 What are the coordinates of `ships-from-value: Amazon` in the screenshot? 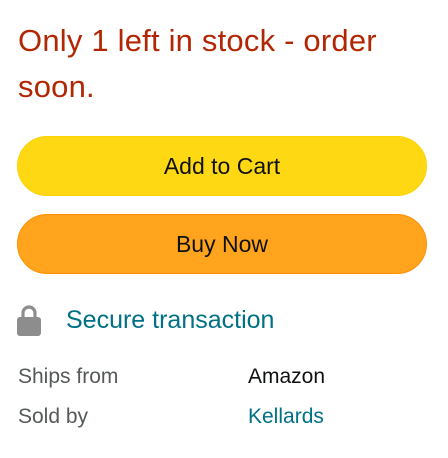 It's located at (287, 376).